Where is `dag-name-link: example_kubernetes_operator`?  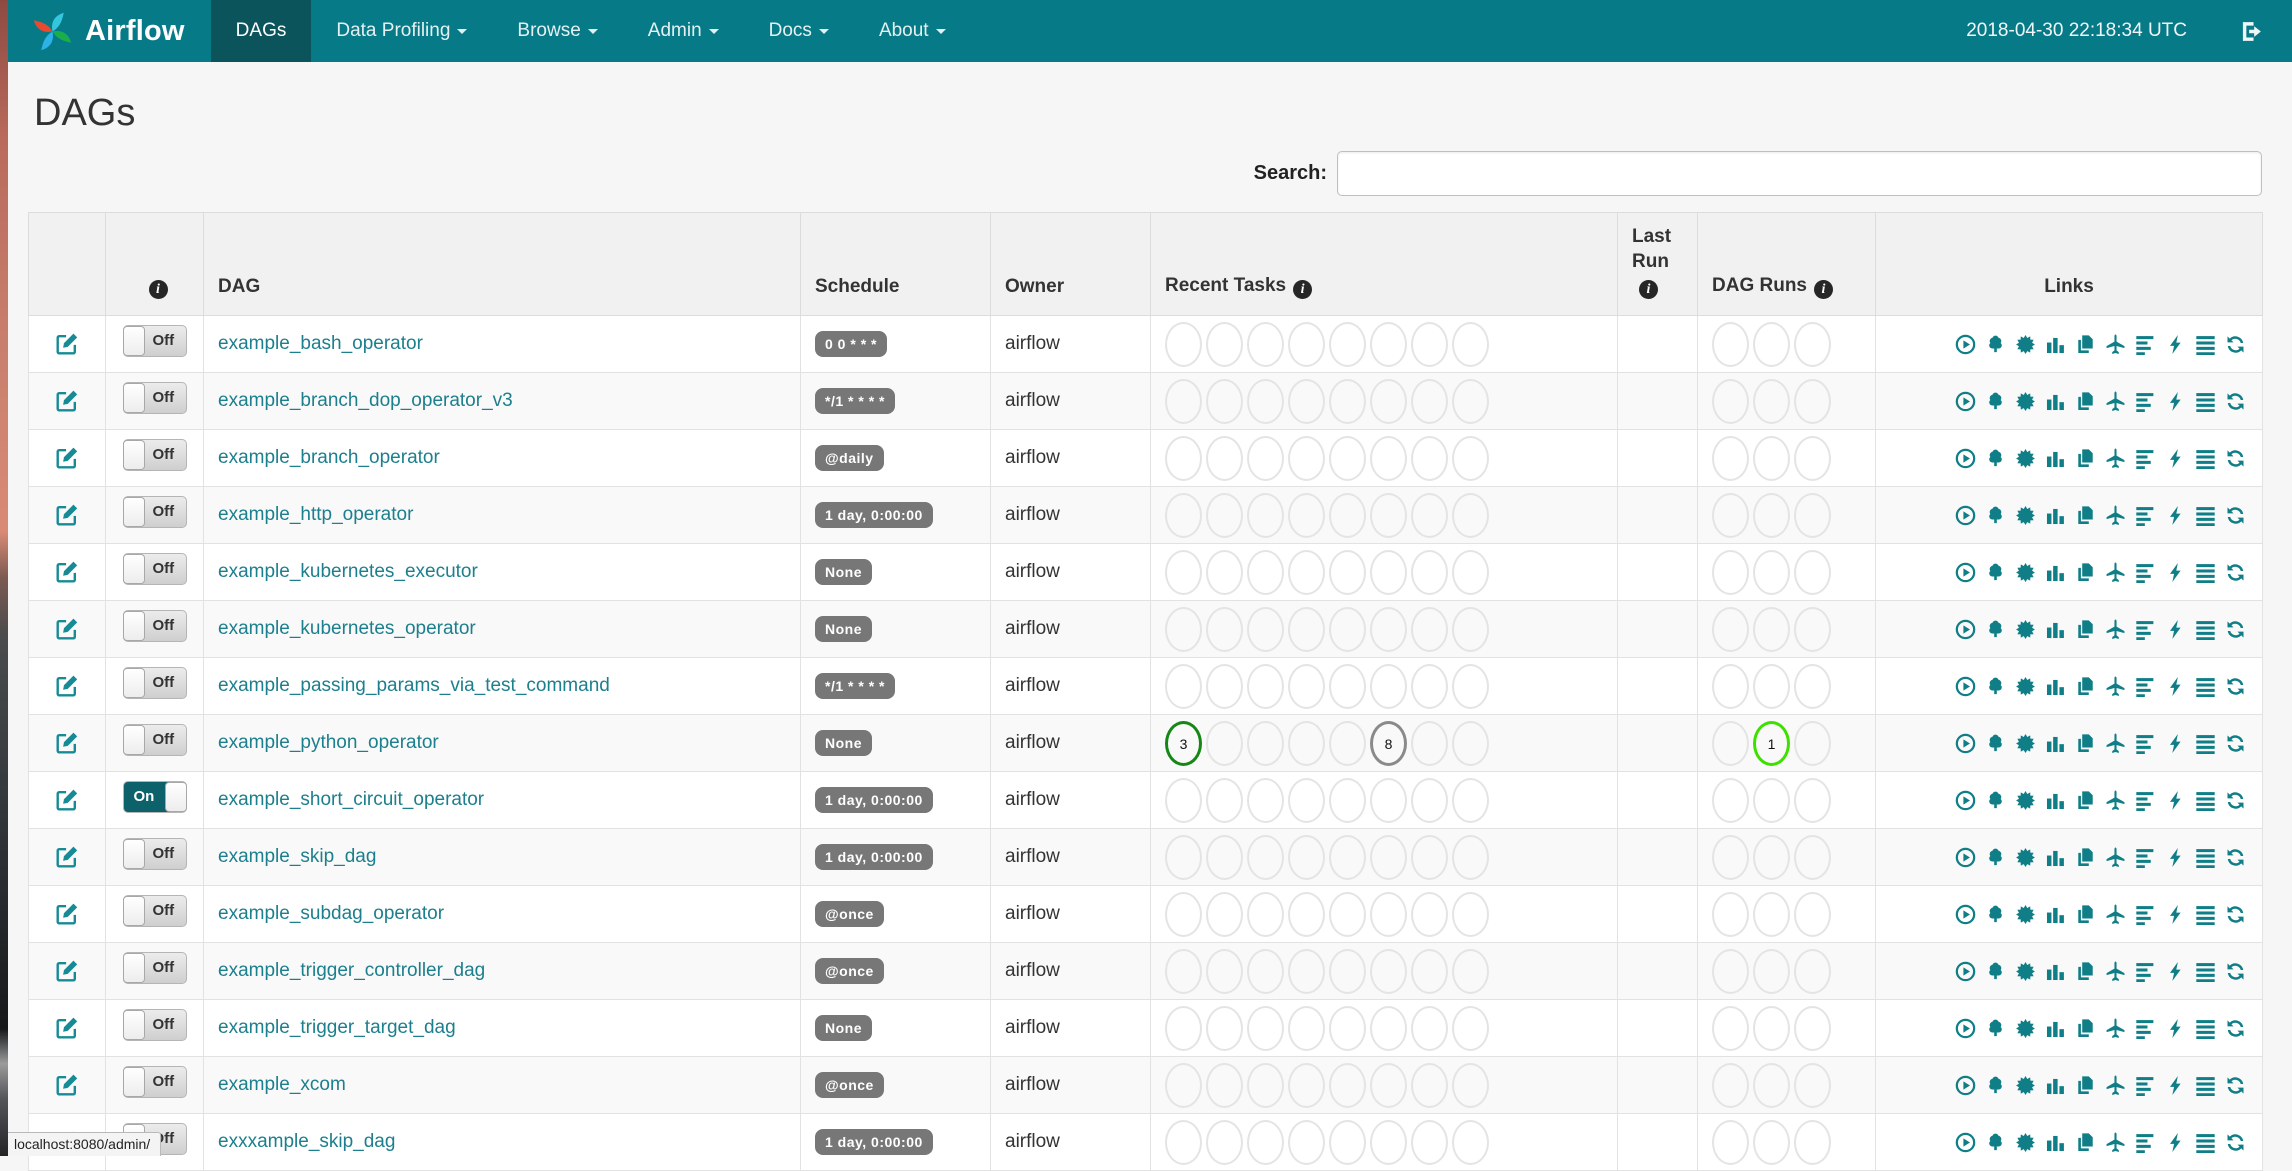 dag-name-link: example_kubernetes_operator is located at coordinates (347, 628).